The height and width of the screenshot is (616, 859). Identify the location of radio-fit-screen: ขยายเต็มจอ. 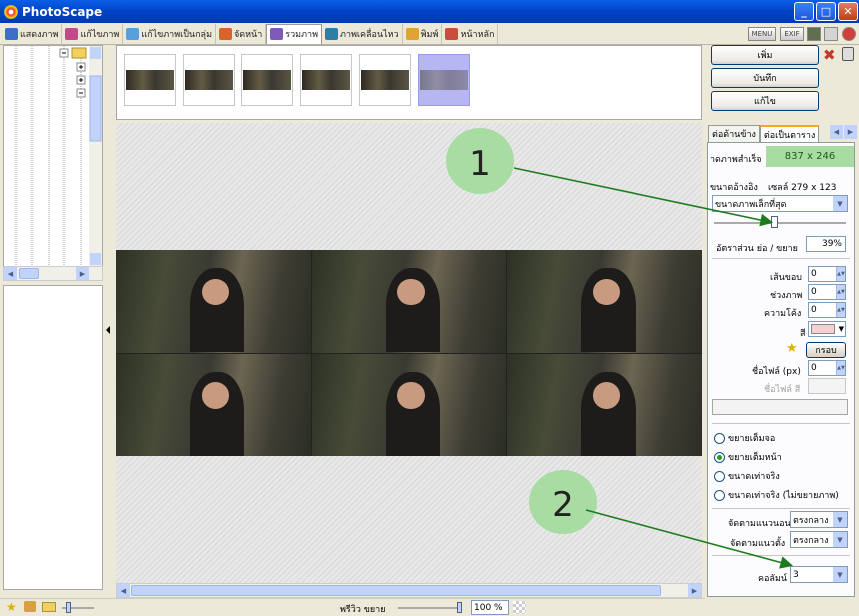
(744, 438).